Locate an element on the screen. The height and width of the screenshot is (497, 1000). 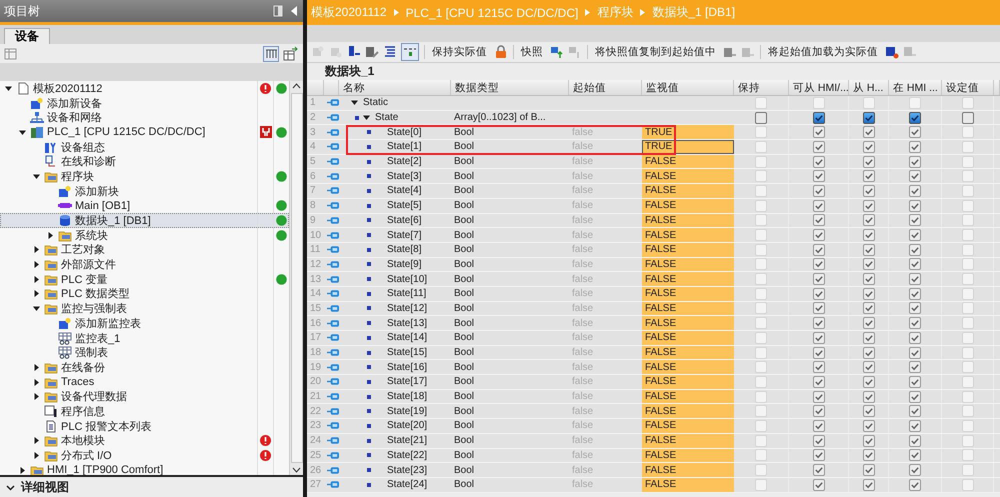
column-header: 保持 is located at coordinates (761, 87).